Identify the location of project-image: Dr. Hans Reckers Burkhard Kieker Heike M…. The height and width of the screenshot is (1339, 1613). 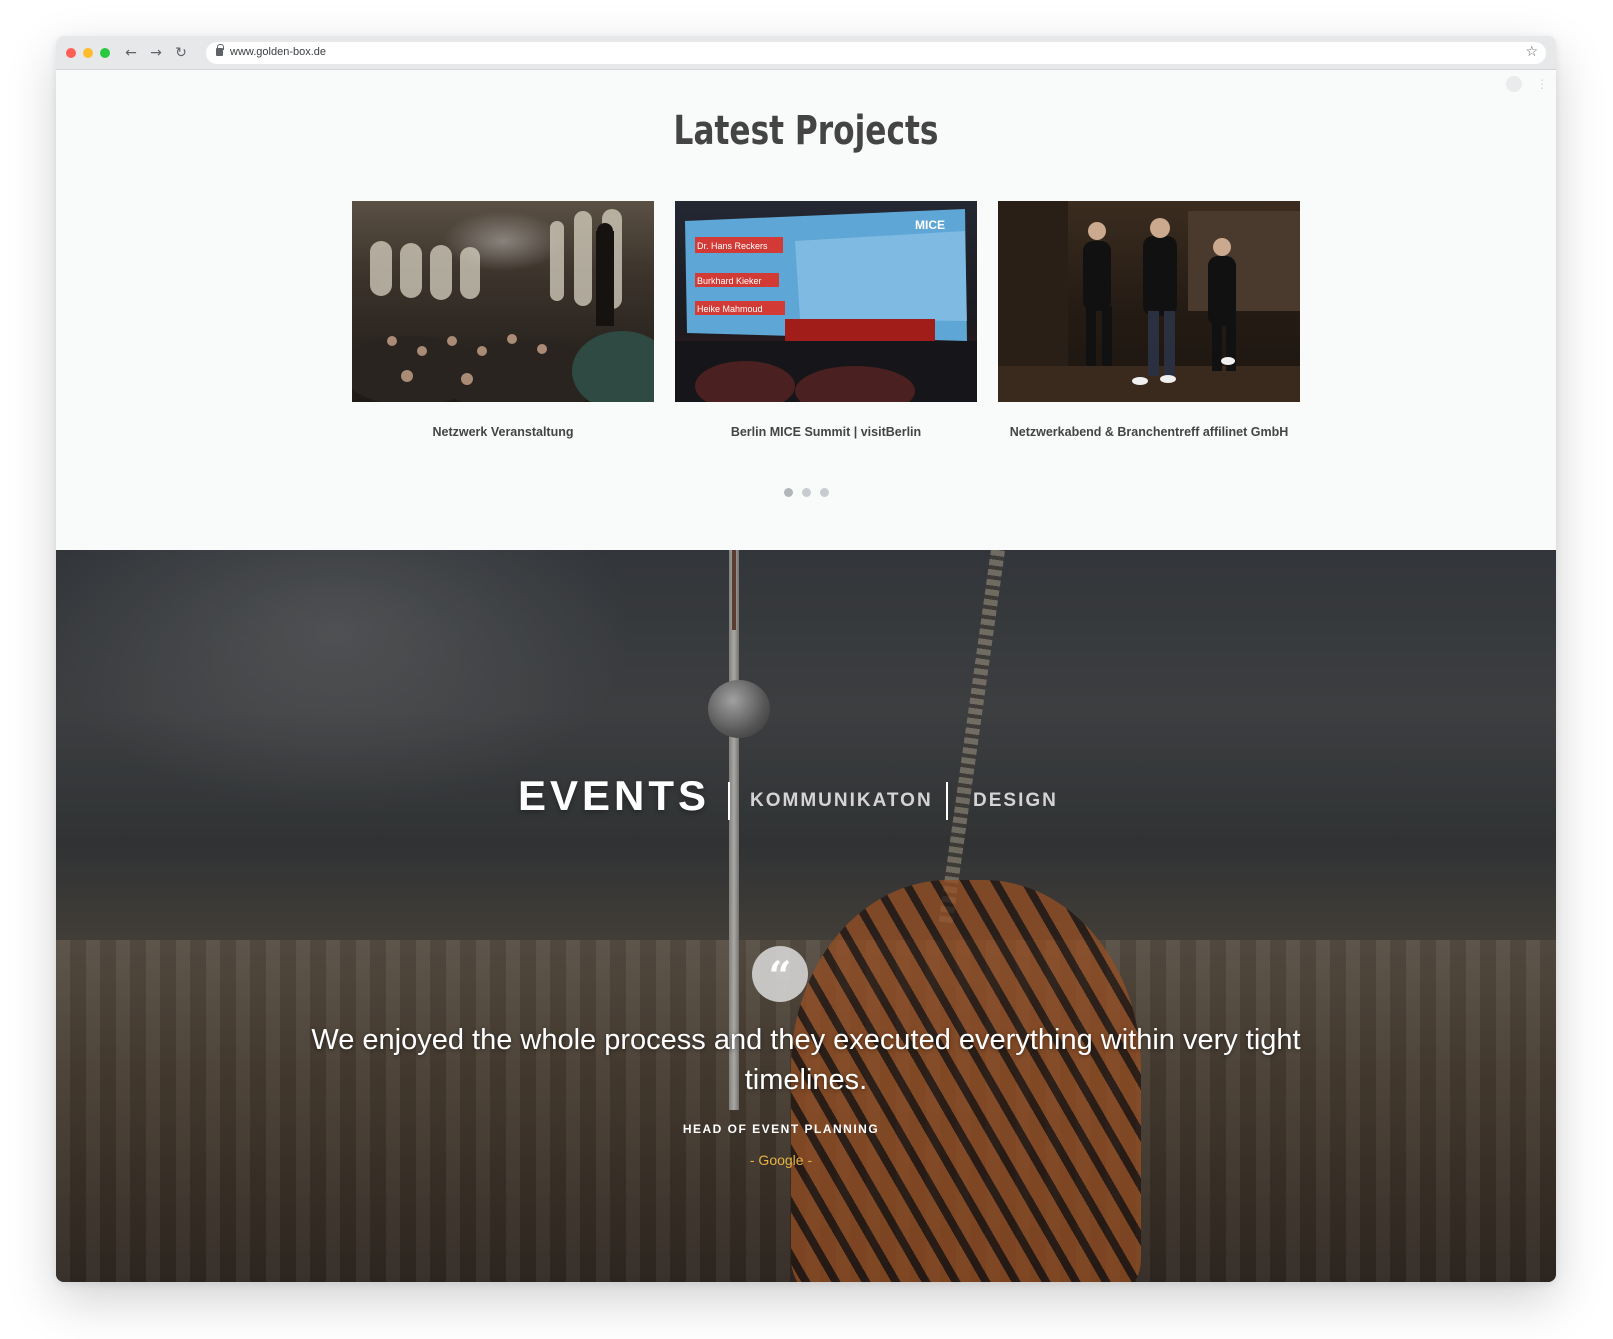
(826, 301).